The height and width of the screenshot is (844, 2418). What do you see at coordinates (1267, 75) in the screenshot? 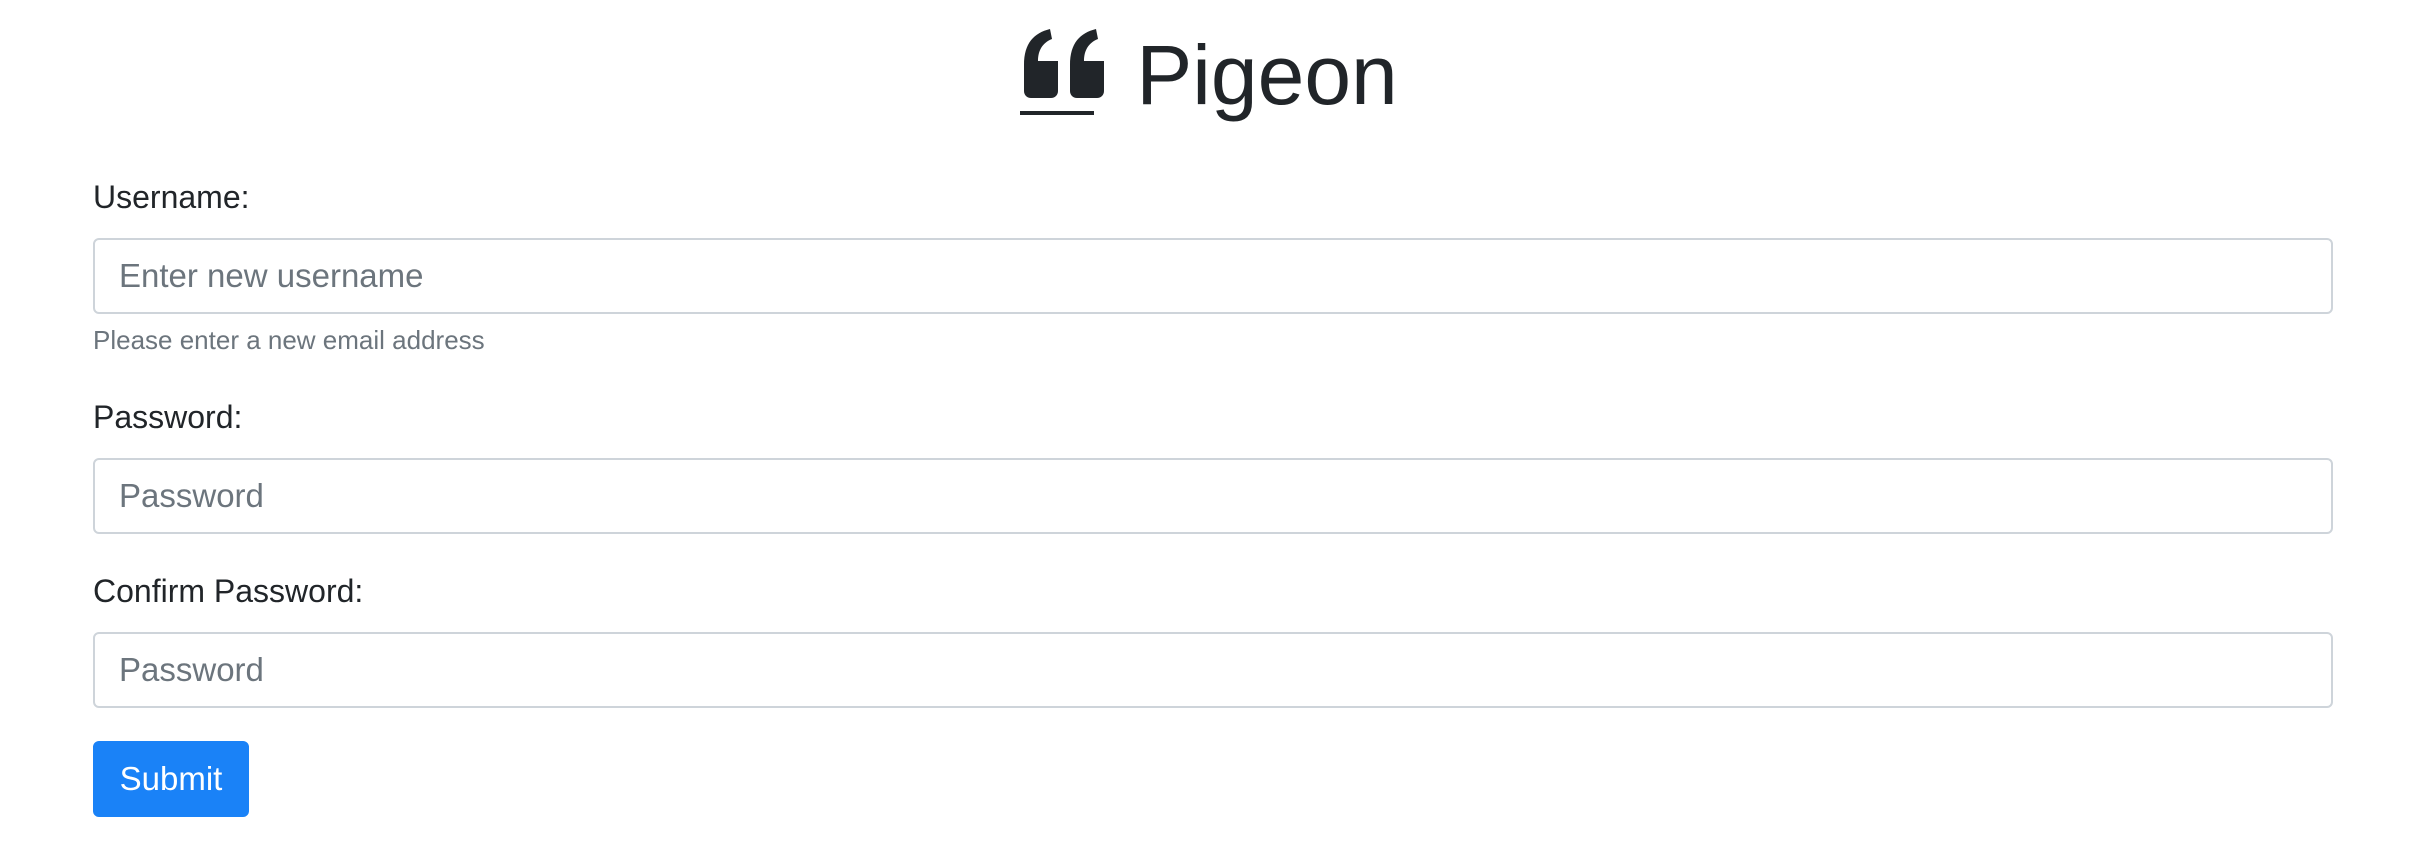
I see `brand-title: Pigeon` at bounding box center [1267, 75].